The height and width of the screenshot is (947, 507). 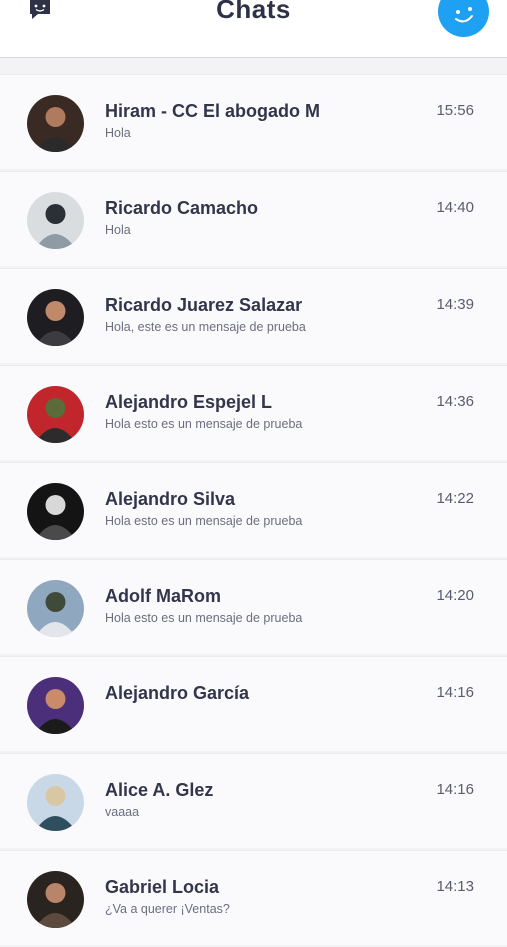 What do you see at coordinates (253, 121) in the screenshot?
I see `chat-list-item: Hiram - CC El abogado M Hola 15:56` at bounding box center [253, 121].